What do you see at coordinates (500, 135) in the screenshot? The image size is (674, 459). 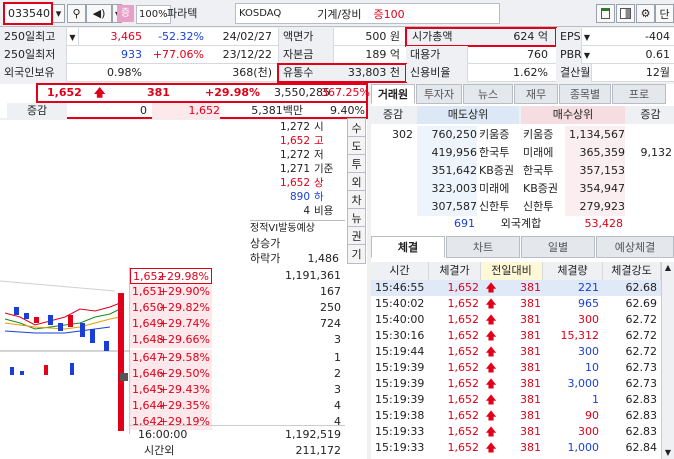 I see `sell-broker: 키움증` at bounding box center [500, 135].